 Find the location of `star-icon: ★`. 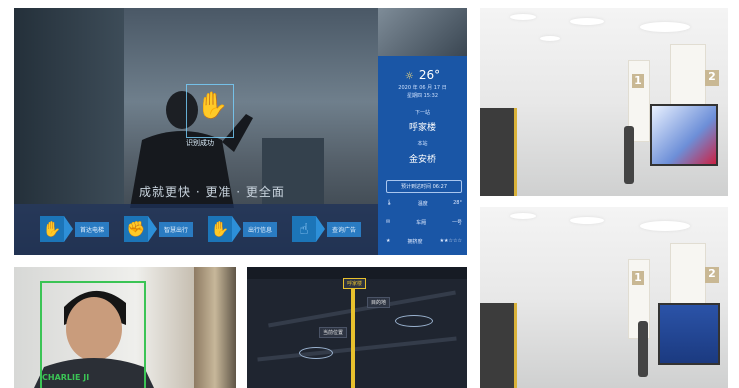

star-icon: ★ is located at coordinates (388, 241).